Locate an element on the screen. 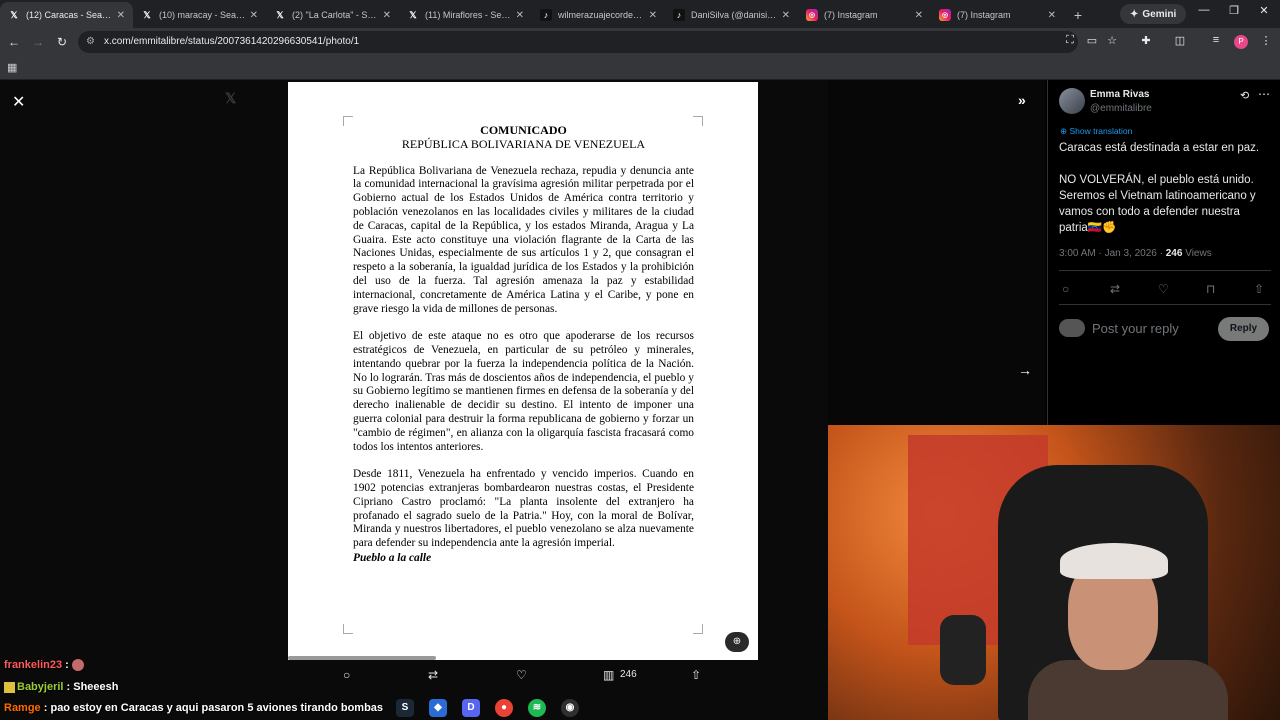  obs-icon: ◉ is located at coordinates (570, 708).